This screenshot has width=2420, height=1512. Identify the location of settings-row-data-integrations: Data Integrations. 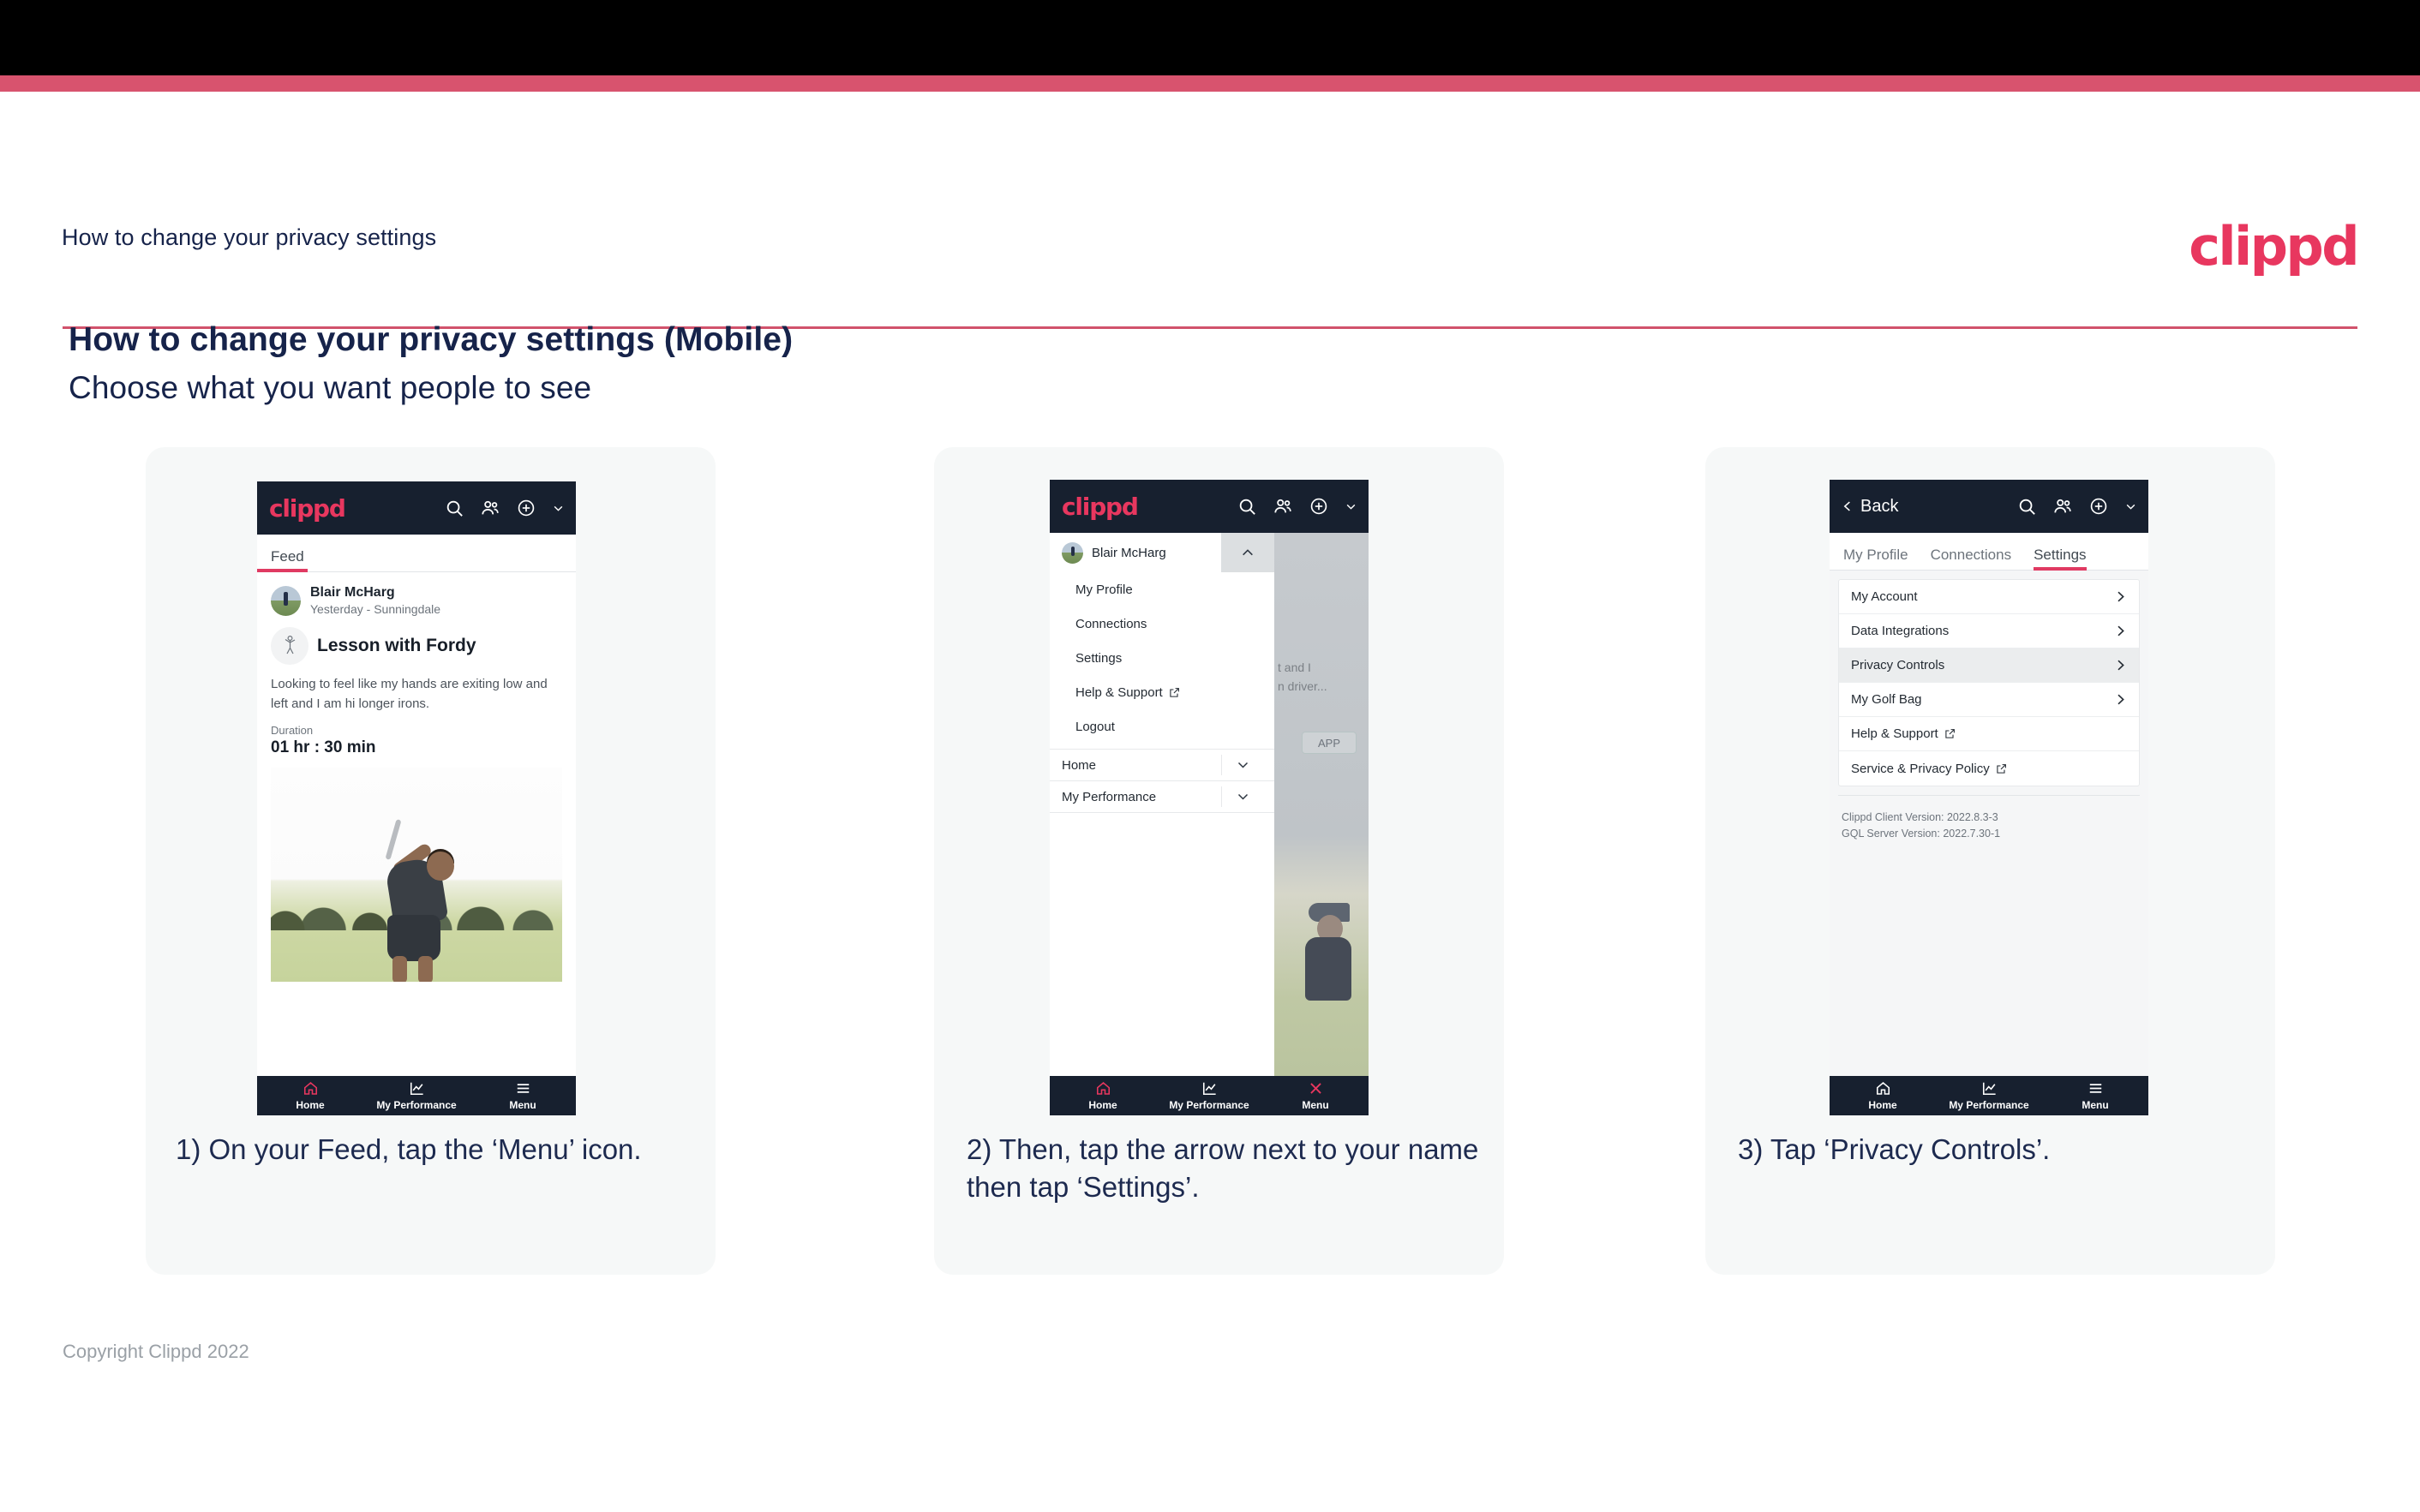
(1989, 631).